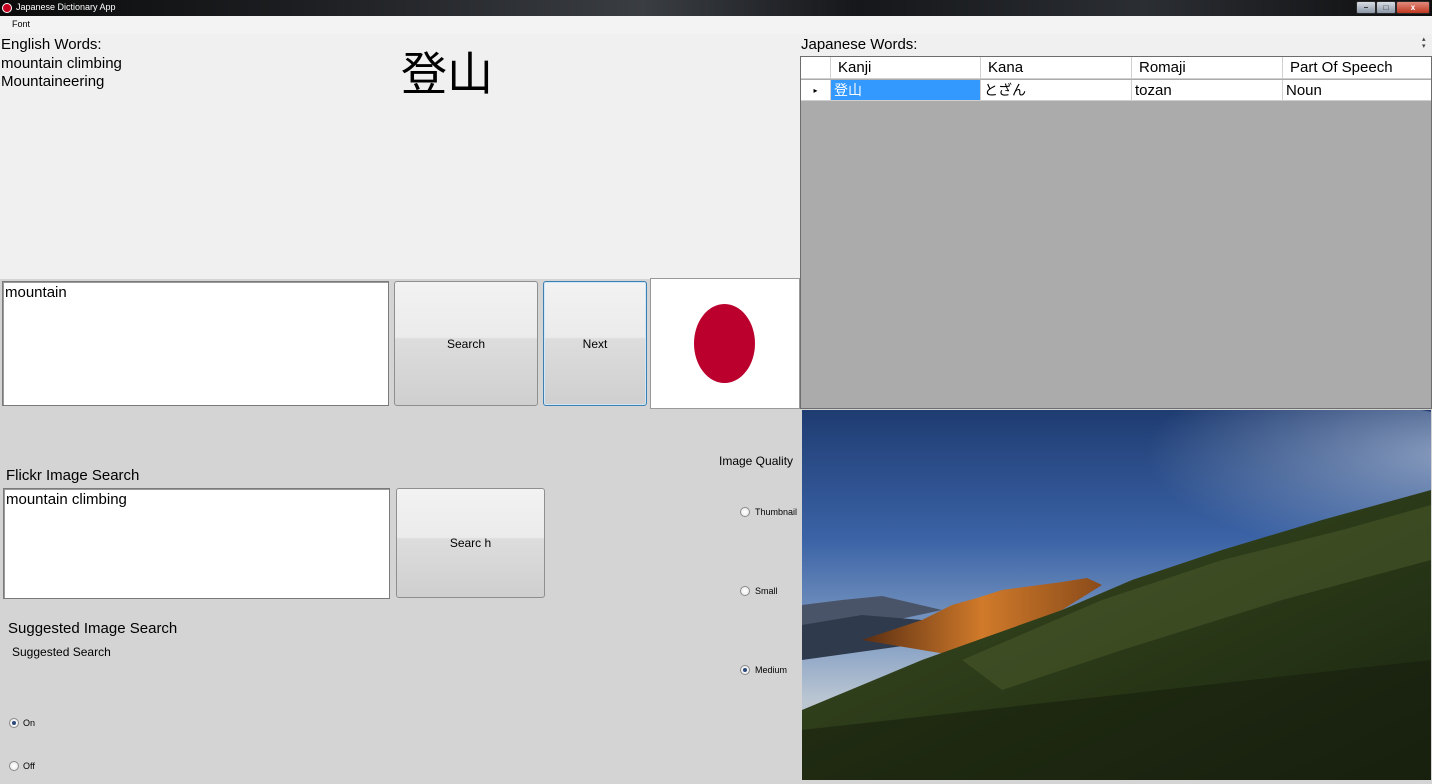 Image resolution: width=1432 pixels, height=784 pixels. I want to click on cell-part-of-speech: Noun, so click(1357, 90).